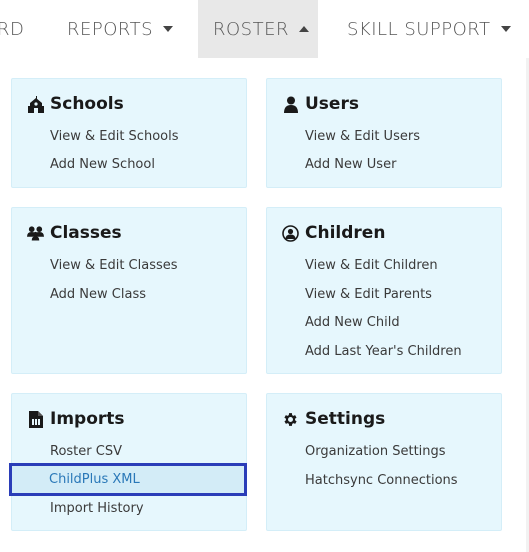 The height and width of the screenshot is (552, 529). What do you see at coordinates (381, 480) in the screenshot?
I see `hatchsync-connections-link: Hatchsync Connections` at bounding box center [381, 480].